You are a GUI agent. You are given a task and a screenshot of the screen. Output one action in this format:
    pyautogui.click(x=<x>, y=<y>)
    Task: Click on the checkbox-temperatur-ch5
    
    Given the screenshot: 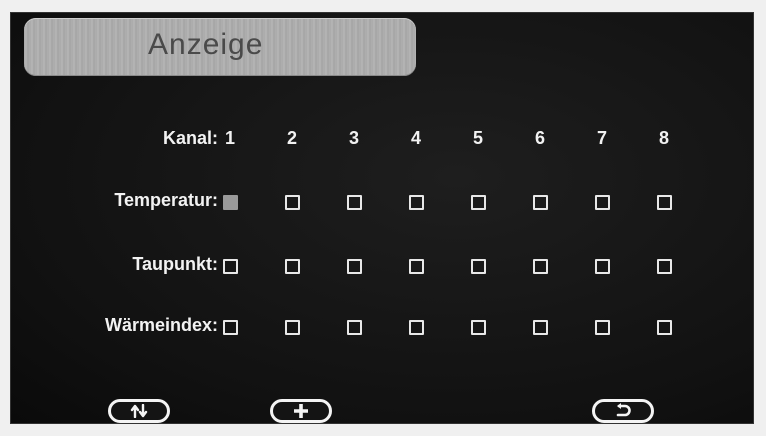 What is the action you would take?
    pyautogui.click(x=478, y=202)
    